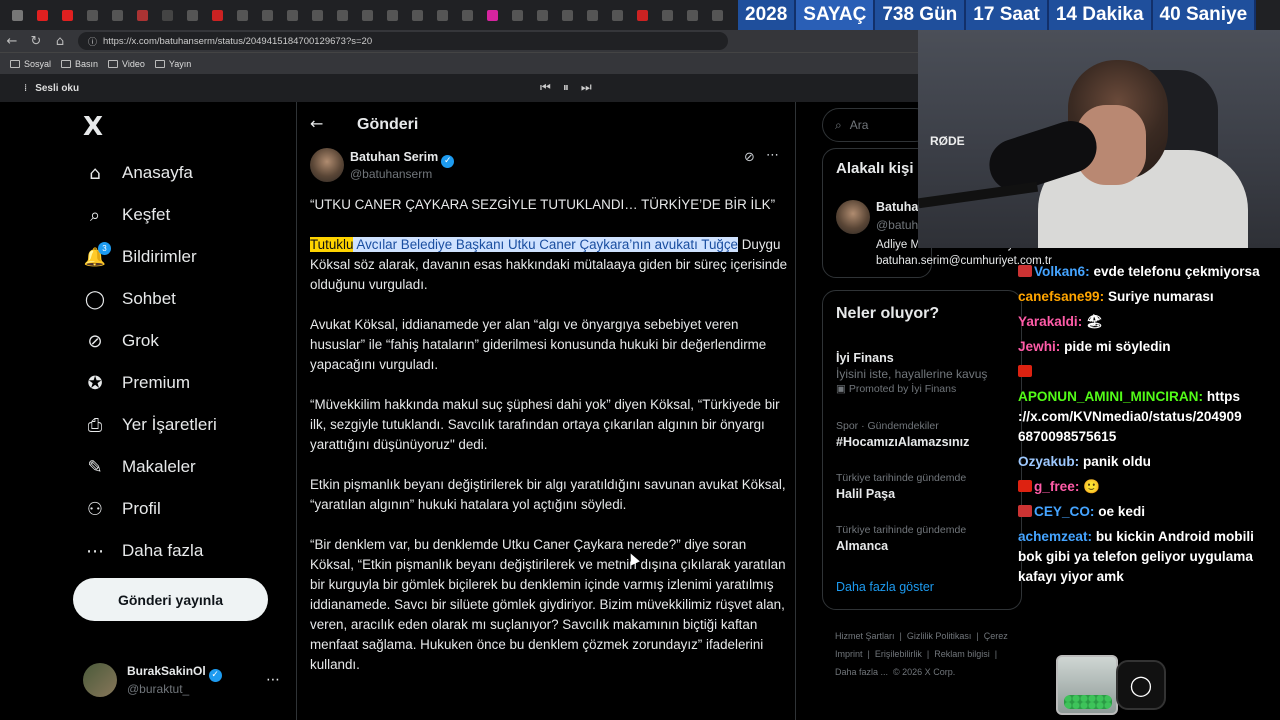 The width and height of the screenshot is (1280, 720). Describe the element at coordinates (836, 15) in the screenshot. I see `counter-label: SAYAÇ` at that location.